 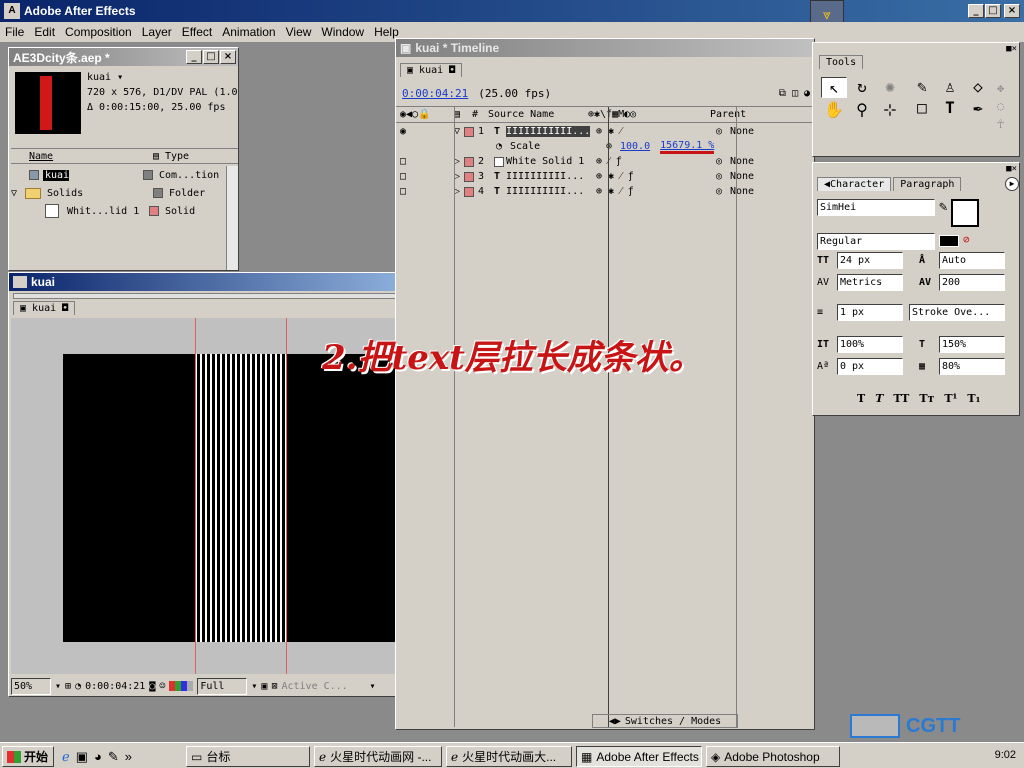 What do you see at coordinates (228, 57) in the screenshot?
I see `project-close-button: ×` at bounding box center [228, 57].